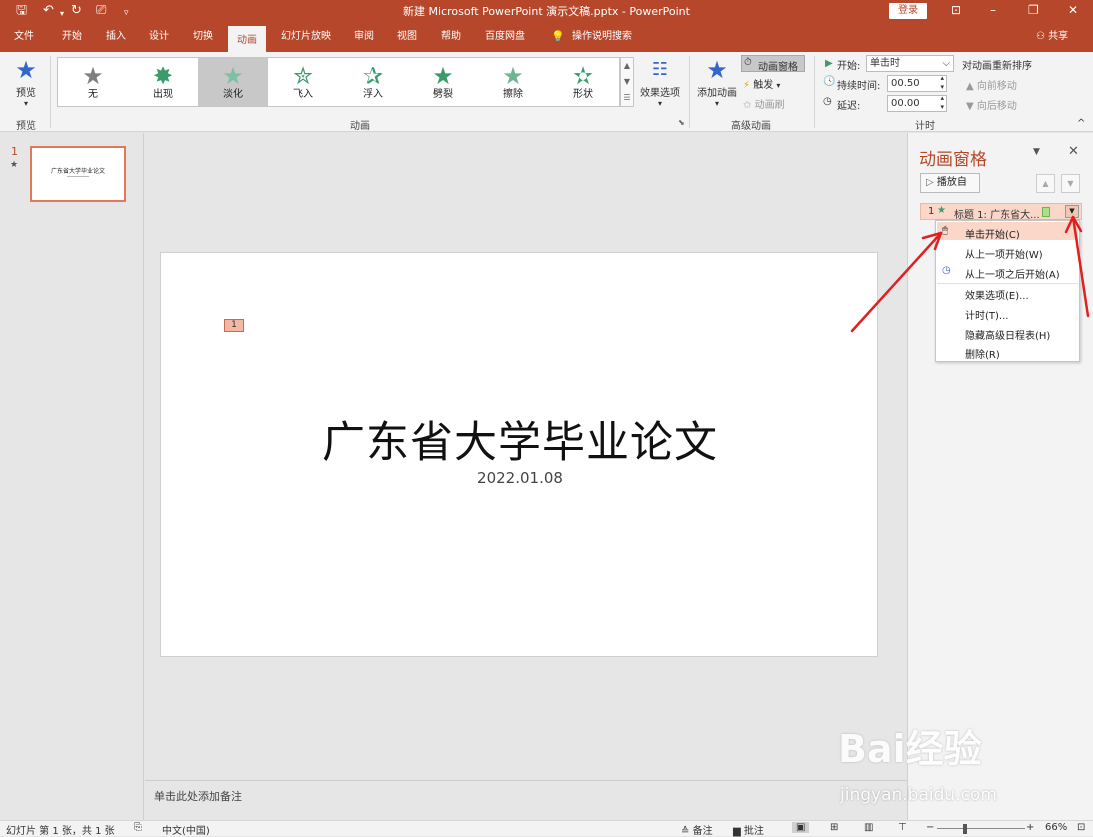  I want to click on tab-design: 设计, so click(159, 37).